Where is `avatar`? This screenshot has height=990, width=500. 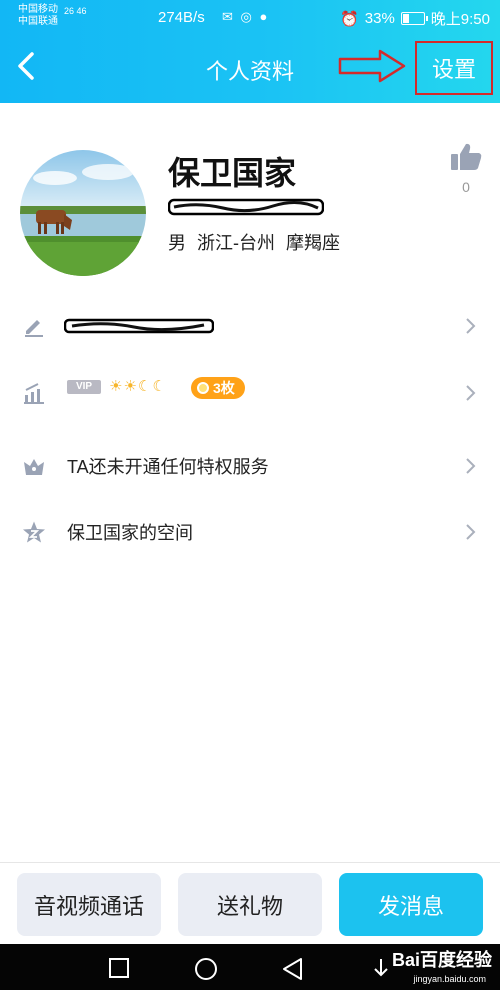
avatar is located at coordinates (83, 213).